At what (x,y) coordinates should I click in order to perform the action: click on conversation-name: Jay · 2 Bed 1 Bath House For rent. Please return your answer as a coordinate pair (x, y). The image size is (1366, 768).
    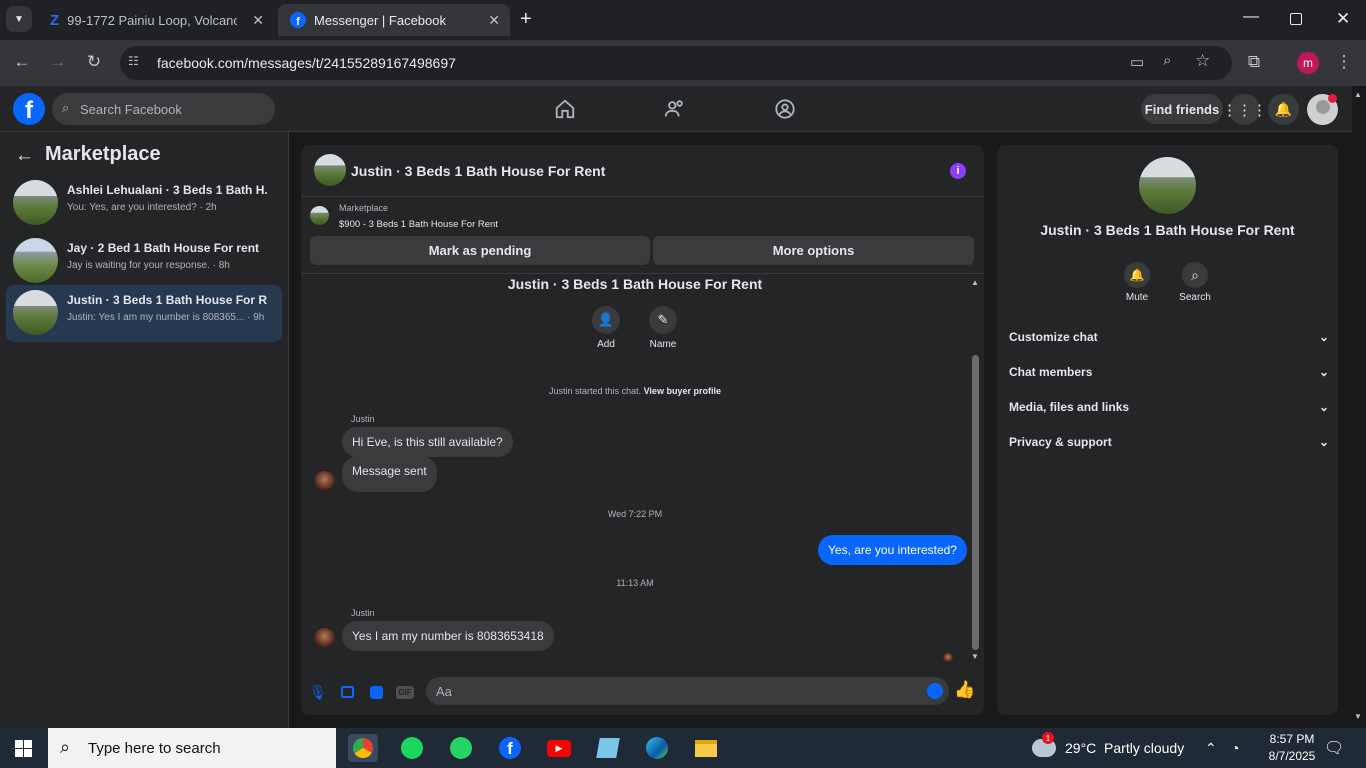
    Looking at the image, I should click on (163, 248).